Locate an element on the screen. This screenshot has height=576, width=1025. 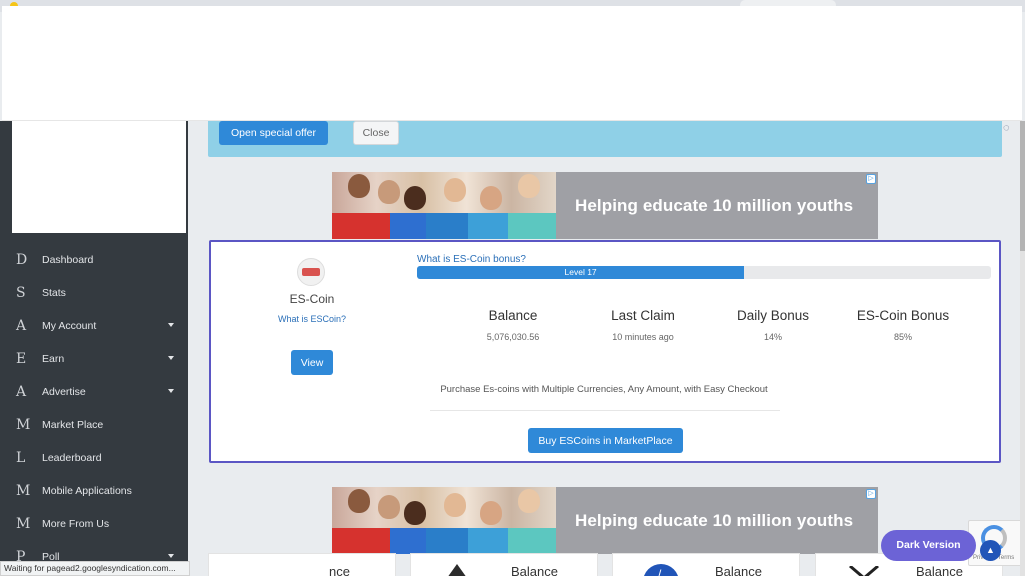
sidebar-item-label: Market Place is located at coordinates (73, 424).